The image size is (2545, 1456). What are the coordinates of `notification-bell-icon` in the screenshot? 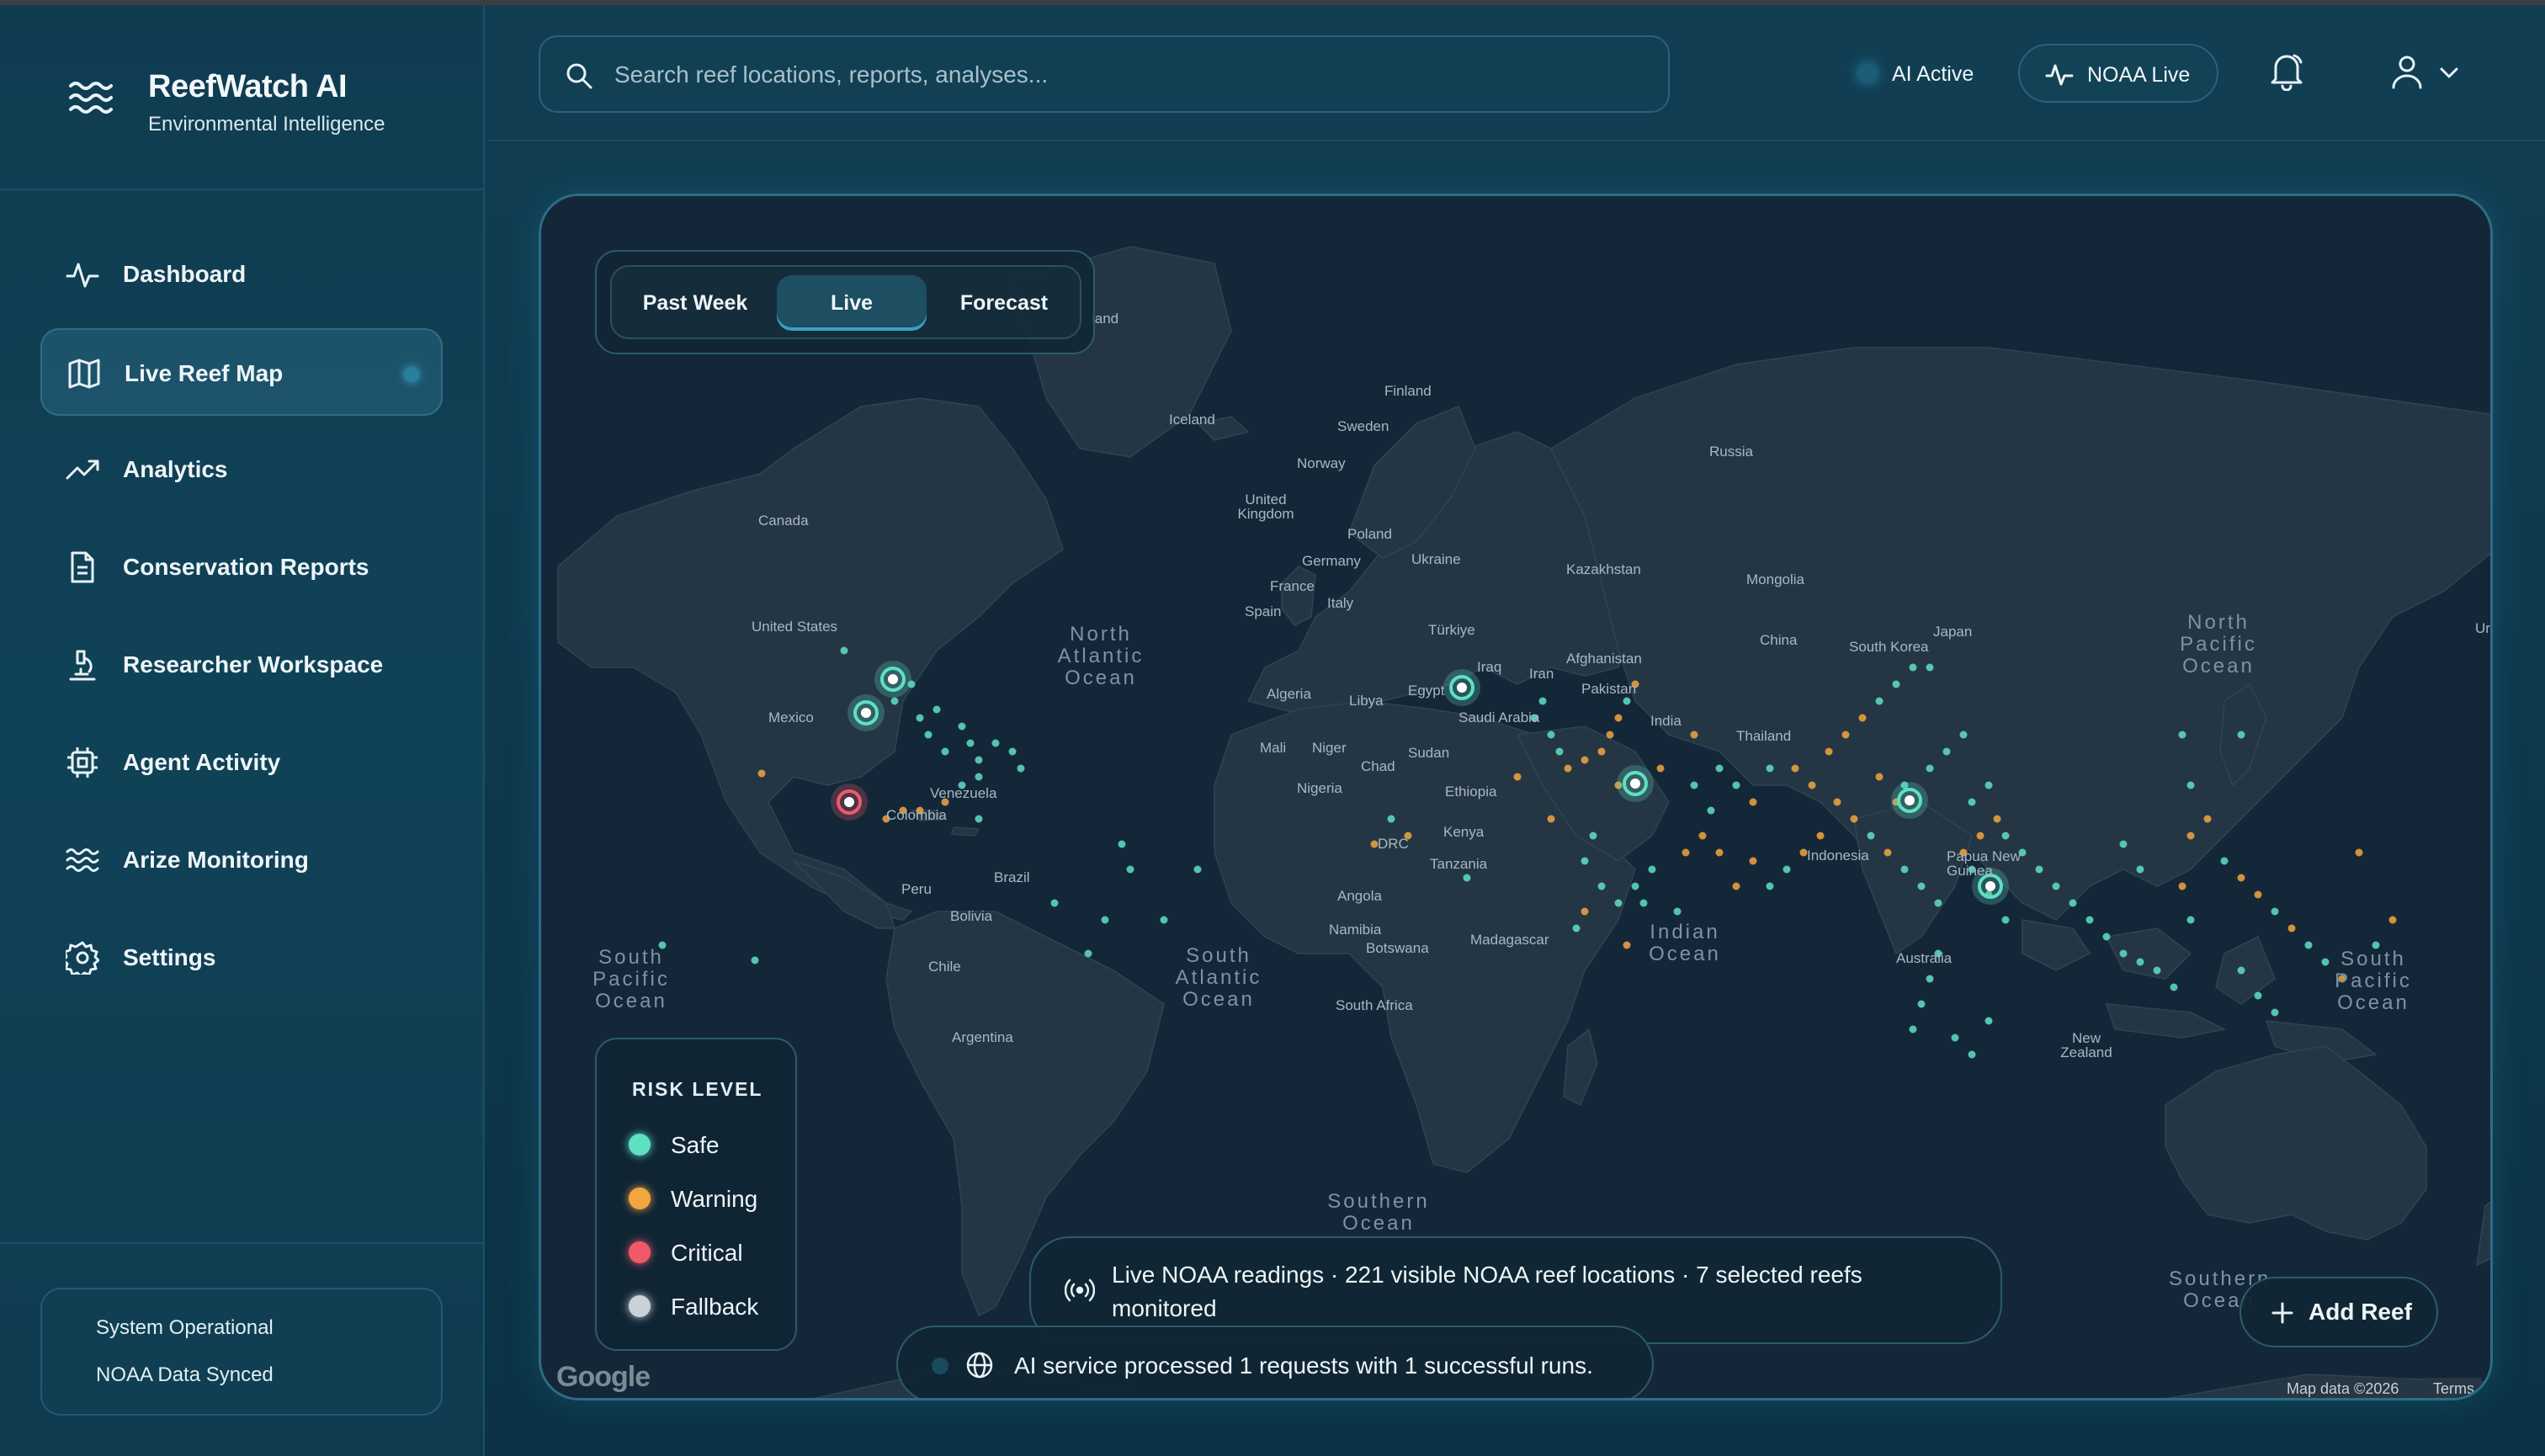 It's located at (2286, 71).